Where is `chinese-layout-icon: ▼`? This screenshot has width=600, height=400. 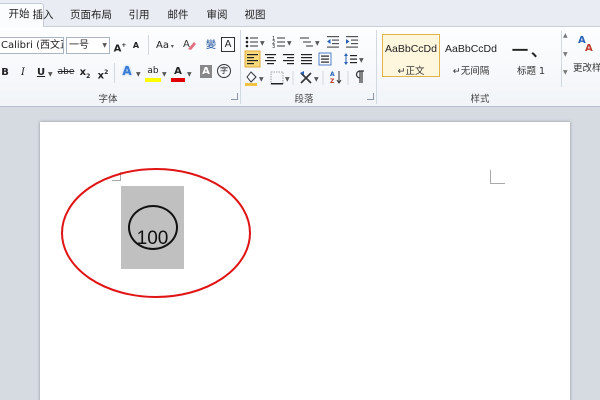 chinese-layout-icon: ▼ is located at coordinates (309, 77).